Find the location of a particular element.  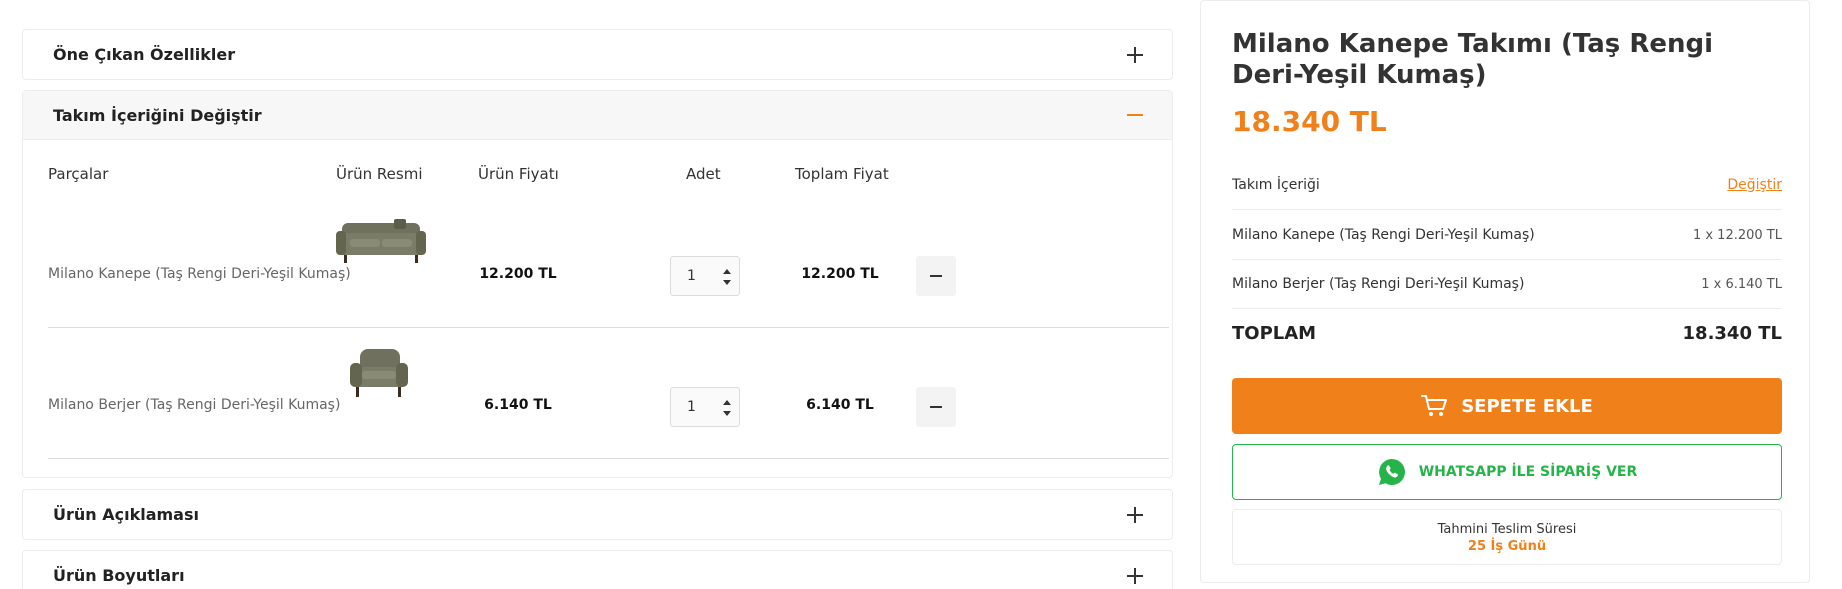

accordion-set-title: Takım İçeriğini Değiştir is located at coordinates (157, 115).